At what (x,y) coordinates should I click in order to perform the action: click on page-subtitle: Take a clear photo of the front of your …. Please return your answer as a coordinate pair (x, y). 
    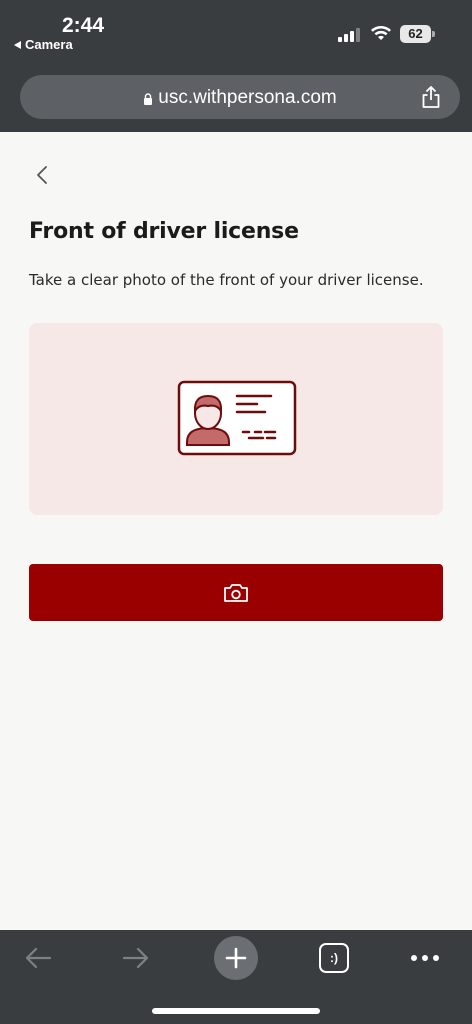
    Looking at the image, I should click on (226, 280).